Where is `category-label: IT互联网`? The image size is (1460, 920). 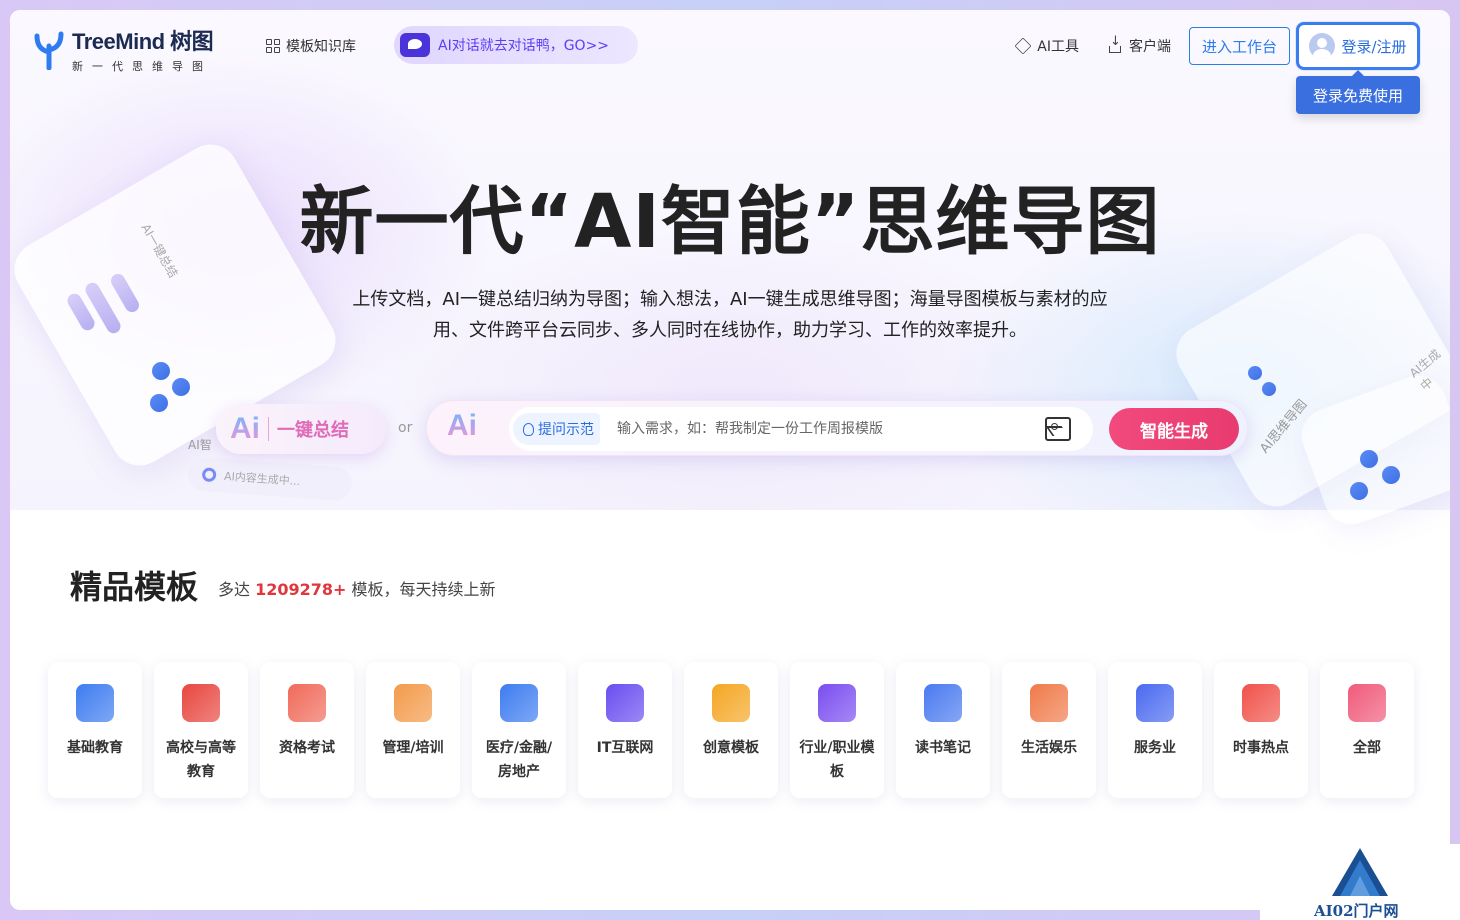
category-label: IT互联网 is located at coordinates (625, 748).